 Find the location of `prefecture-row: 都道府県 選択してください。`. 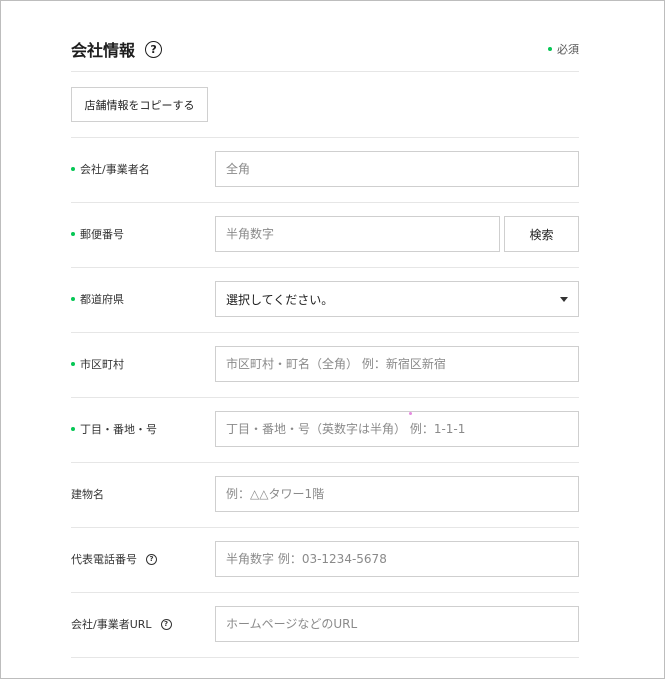

prefecture-row: 都道府県 選択してください。 is located at coordinates (325, 300).